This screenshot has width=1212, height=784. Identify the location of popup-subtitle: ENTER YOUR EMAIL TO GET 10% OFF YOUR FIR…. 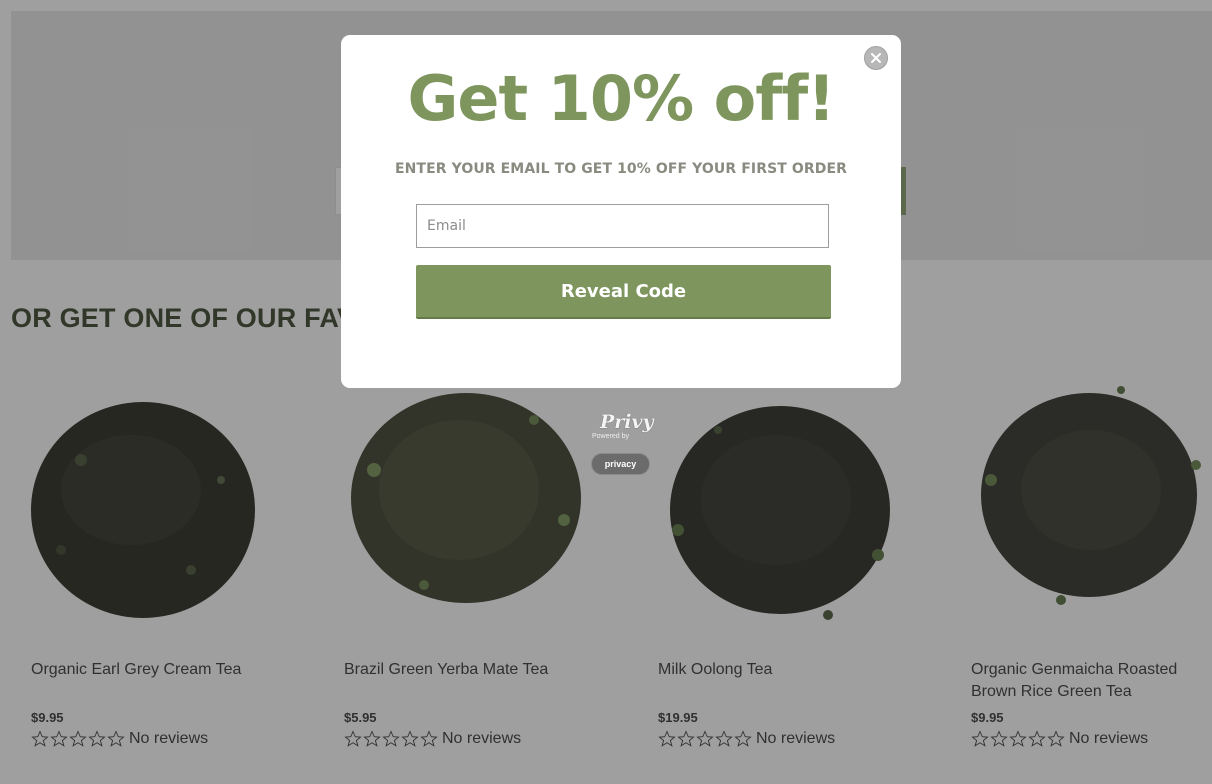
(621, 169).